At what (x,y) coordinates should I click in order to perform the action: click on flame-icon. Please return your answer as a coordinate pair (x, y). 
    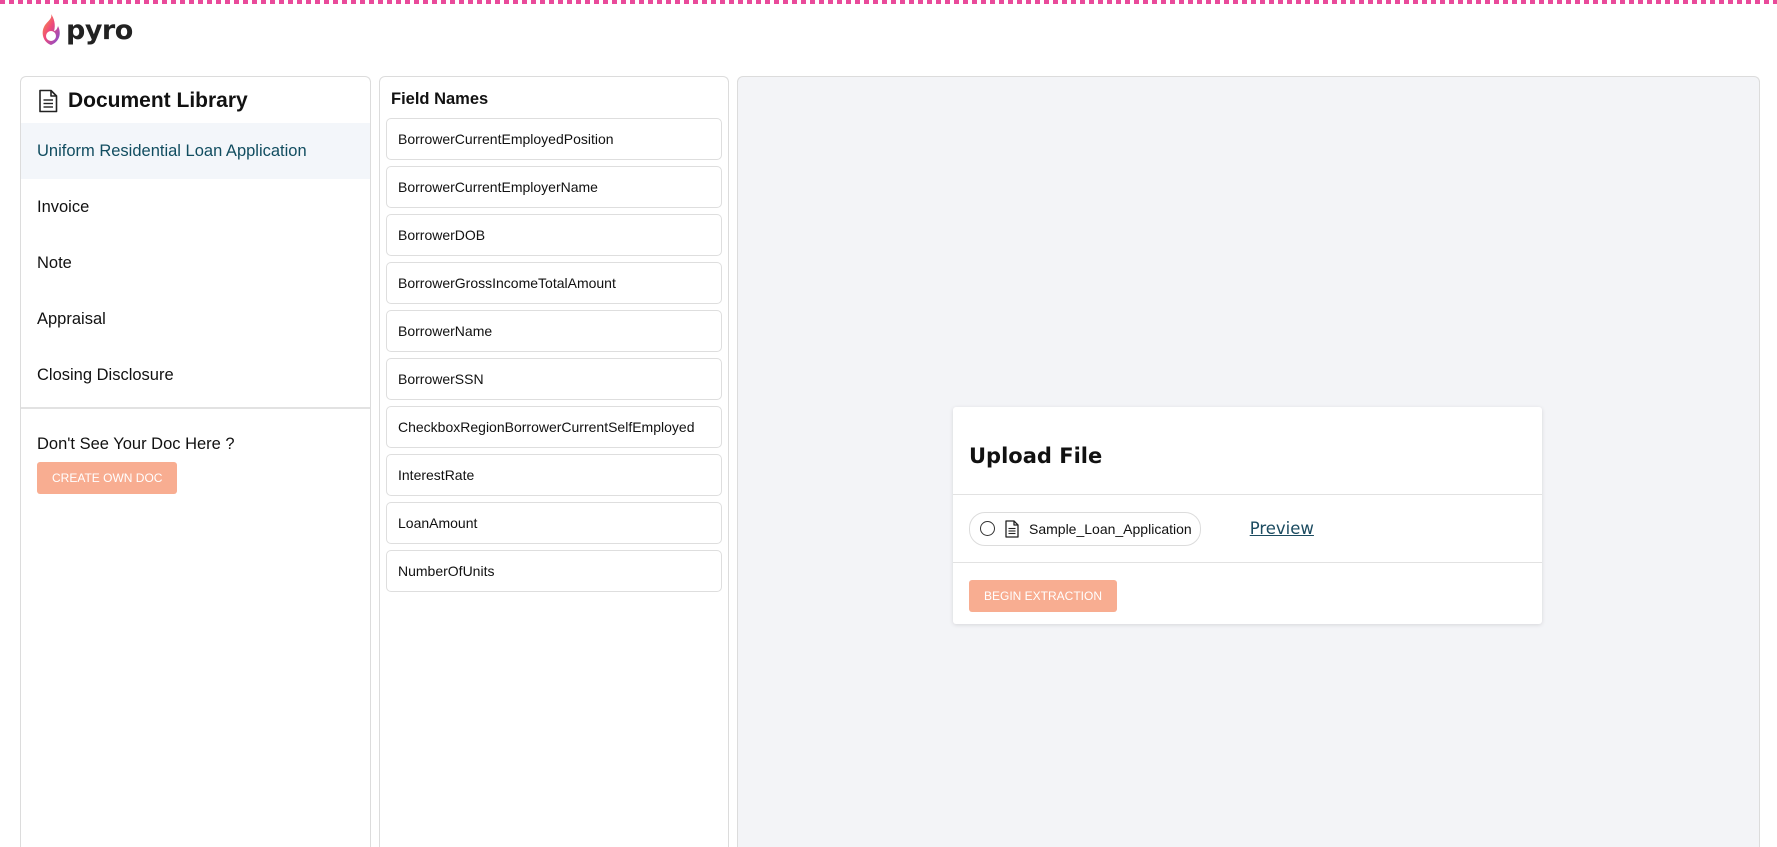
    Looking at the image, I should click on (51, 29).